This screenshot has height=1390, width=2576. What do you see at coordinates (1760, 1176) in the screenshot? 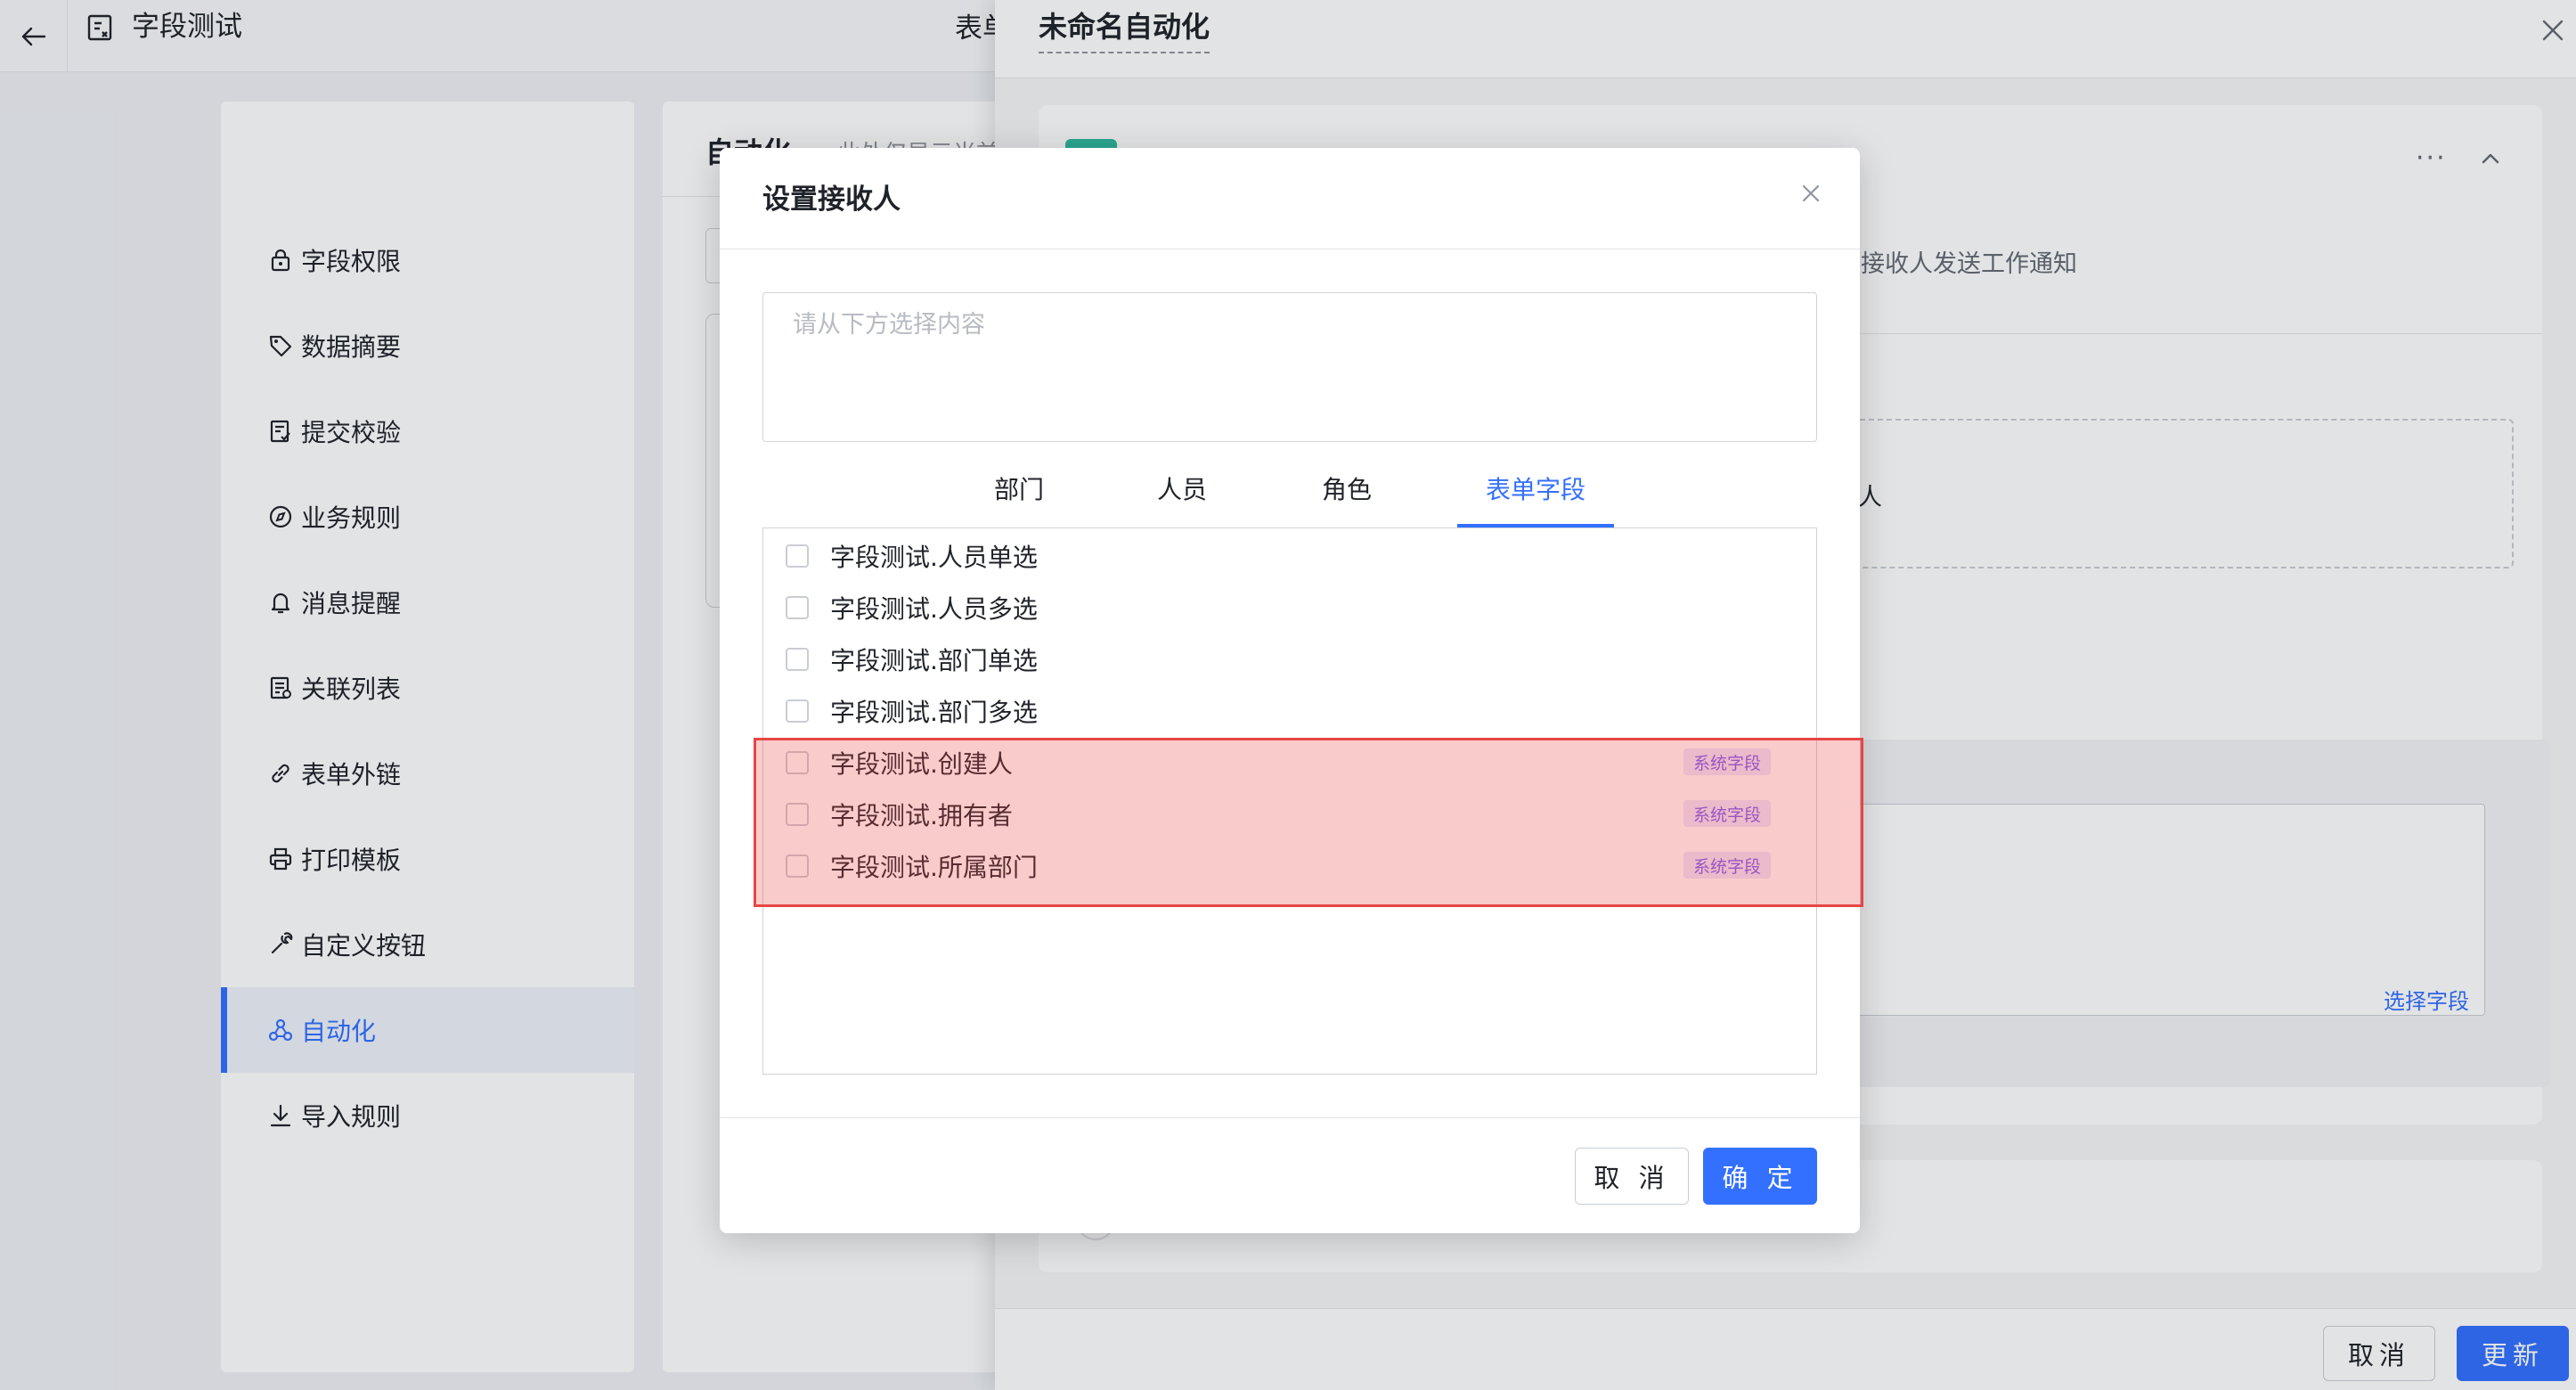
I see `confirm-button: 确 定` at bounding box center [1760, 1176].